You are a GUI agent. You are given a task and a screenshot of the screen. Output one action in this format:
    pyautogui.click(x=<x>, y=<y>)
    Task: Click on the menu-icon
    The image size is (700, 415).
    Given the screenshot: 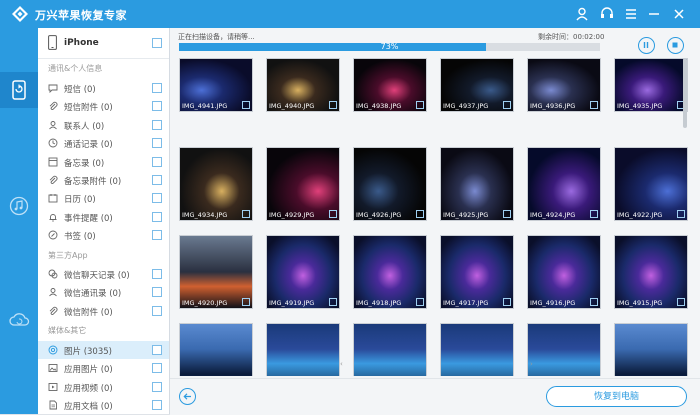 What is the action you would take?
    pyautogui.click(x=631, y=14)
    